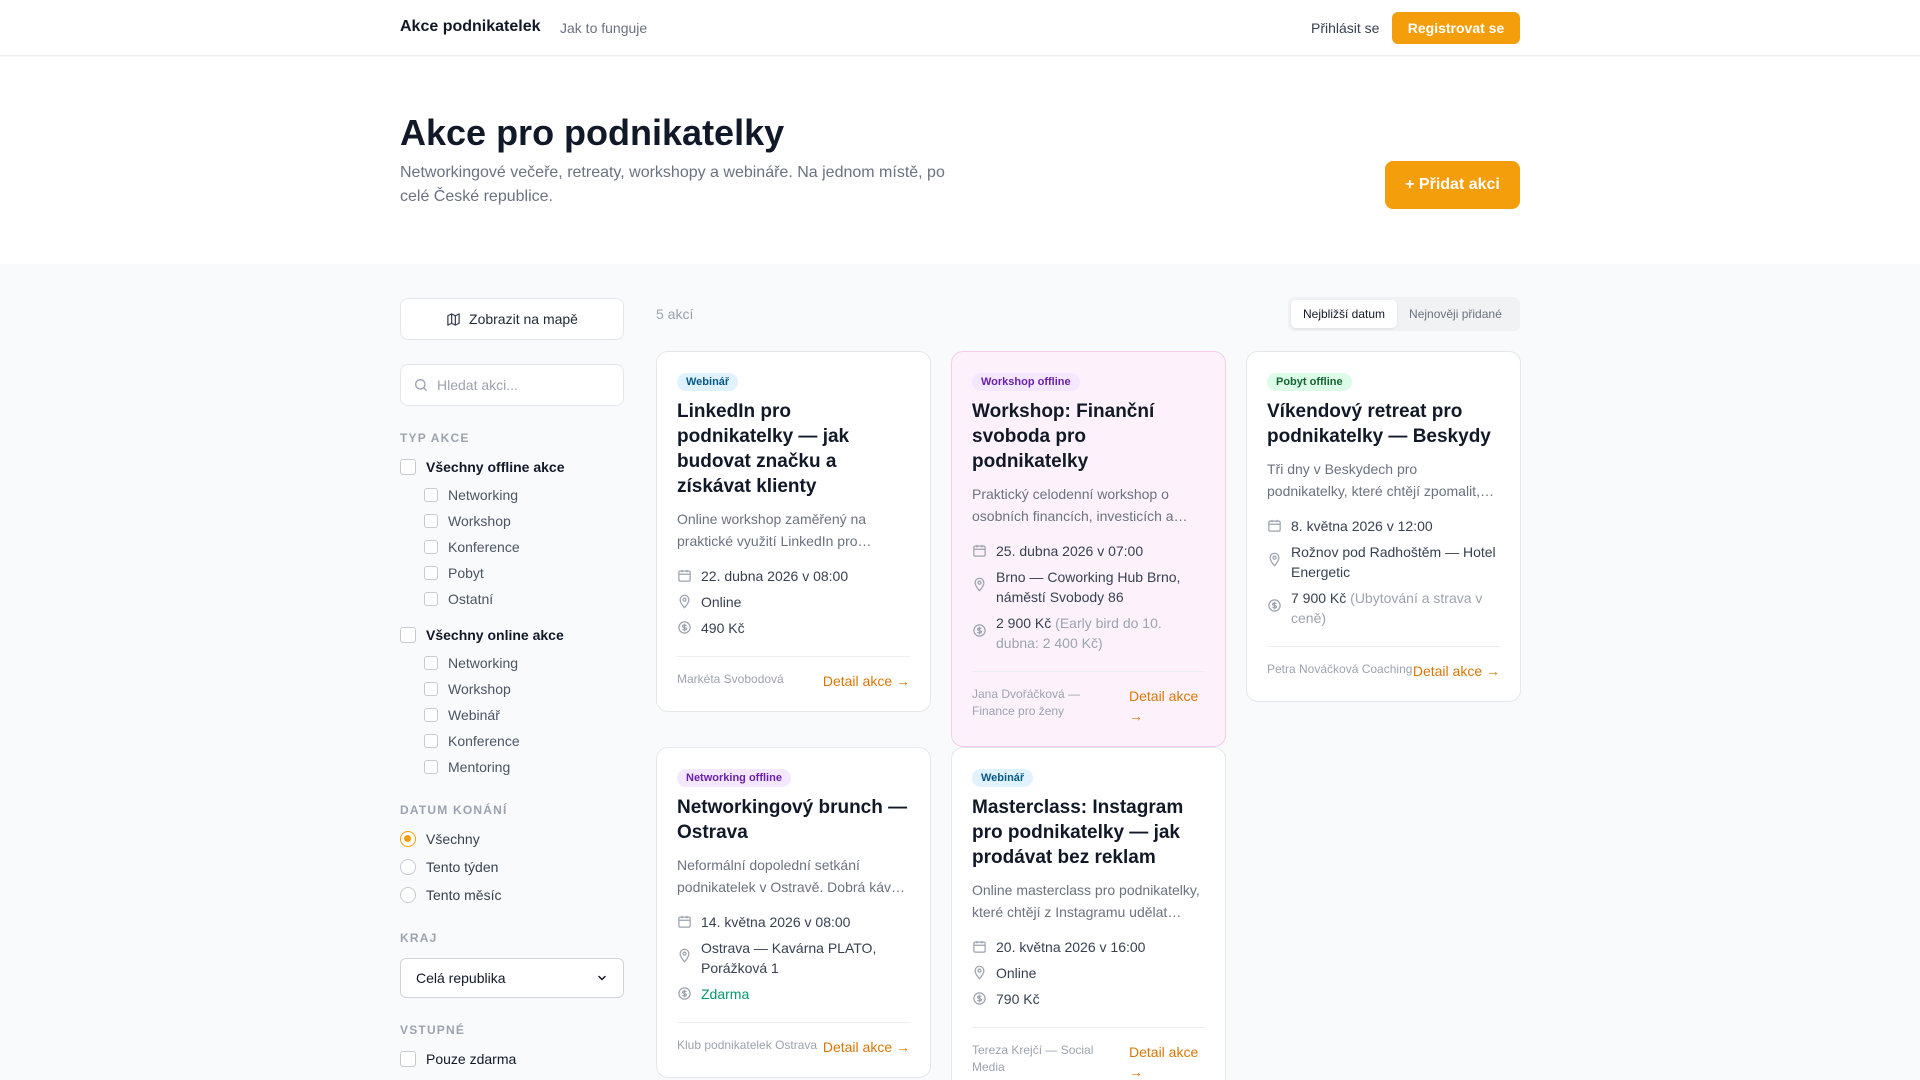 The height and width of the screenshot is (1080, 1920). What do you see at coordinates (512, 319) in the screenshot?
I see `show-map-button: Zobrazit na mapě` at bounding box center [512, 319].